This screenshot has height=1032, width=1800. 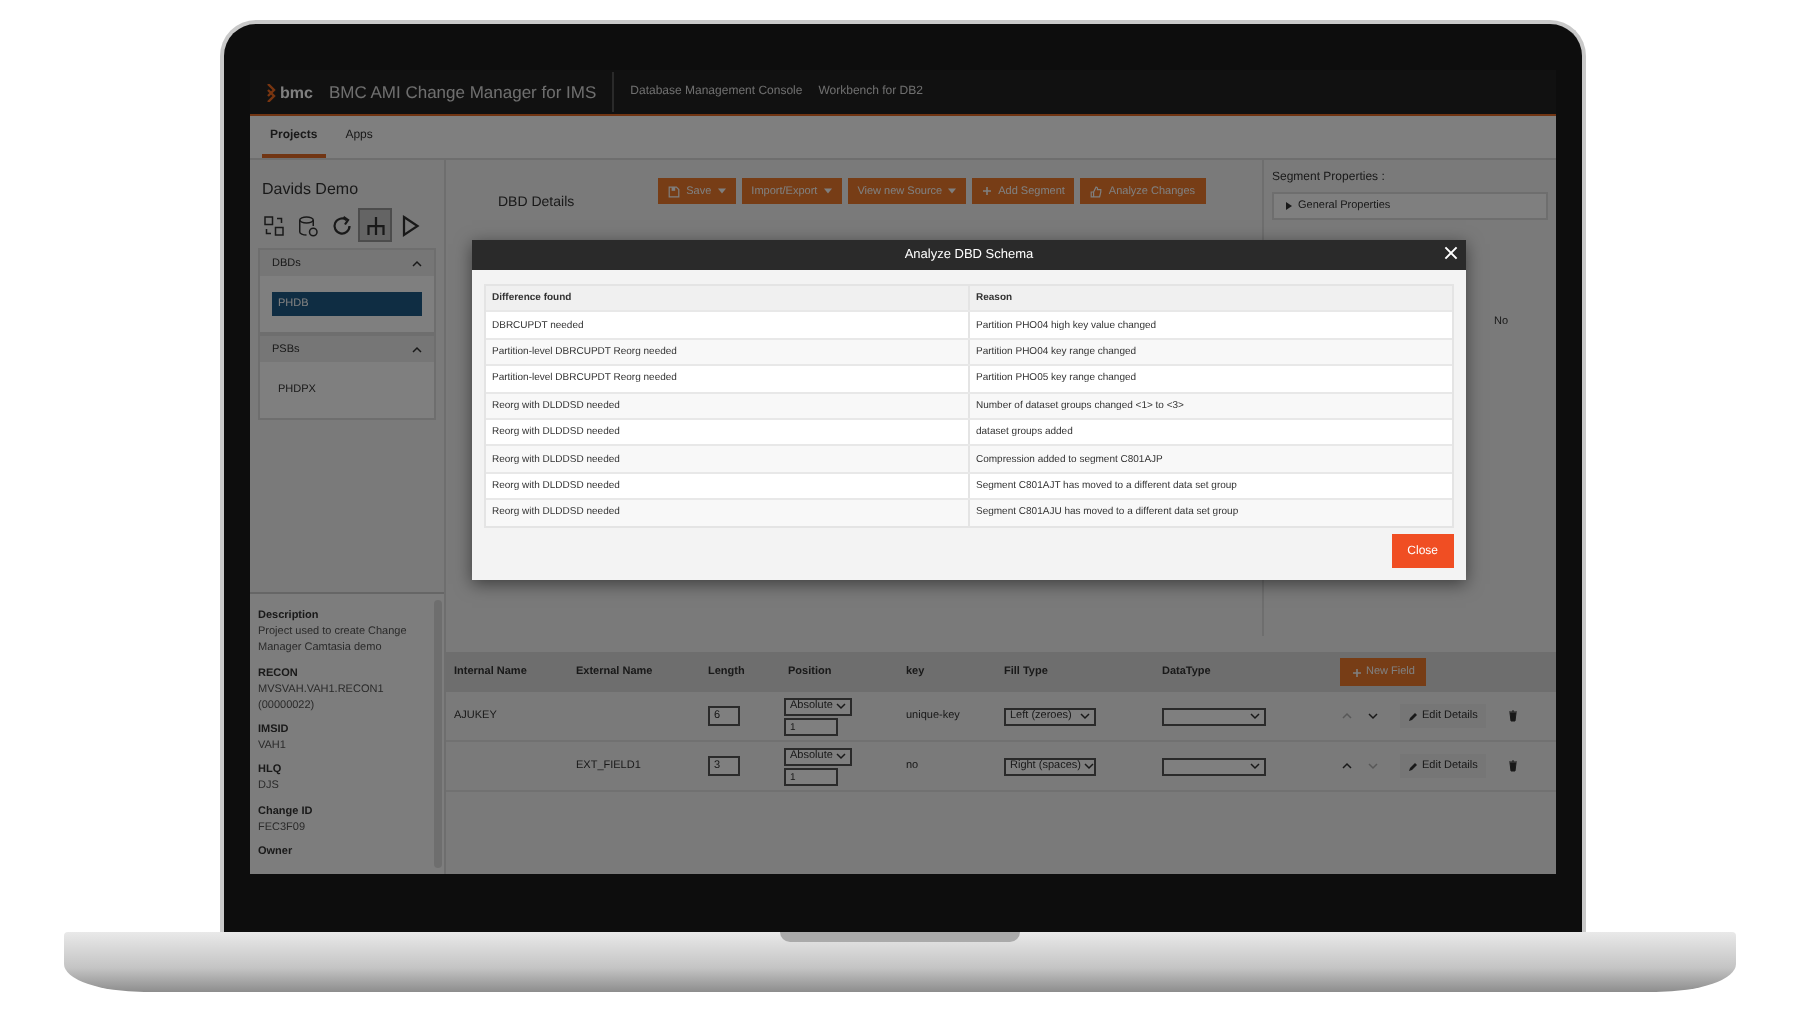 I want to click on close-button, so click(x=1451, y=253).